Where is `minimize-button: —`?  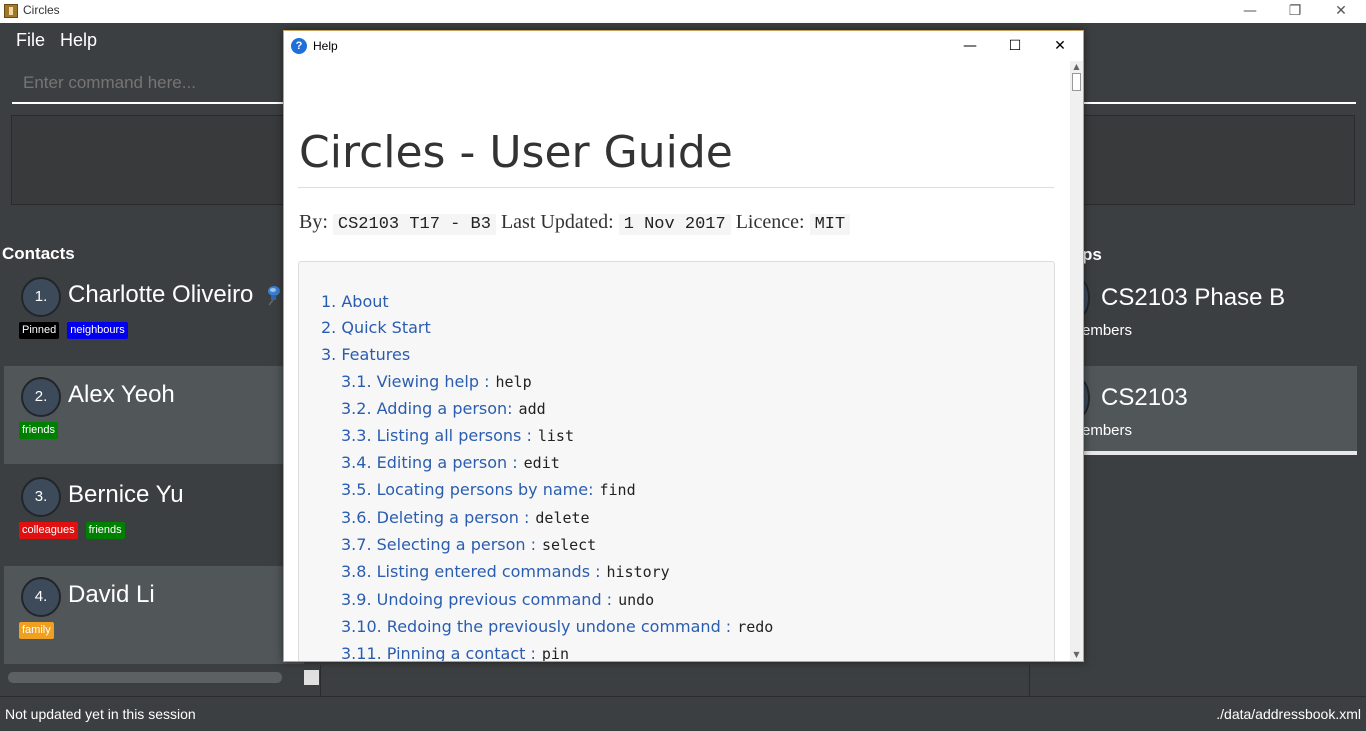
minimize-button: — is located at coordinates (1250, 11).